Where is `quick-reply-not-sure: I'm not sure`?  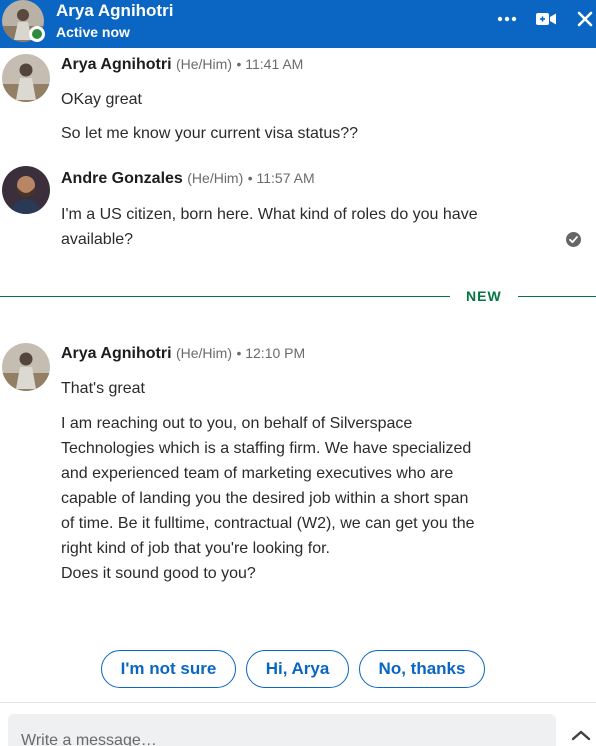
quick-reply-not-sure: I'm not sure is located at coordinates (168, 669).